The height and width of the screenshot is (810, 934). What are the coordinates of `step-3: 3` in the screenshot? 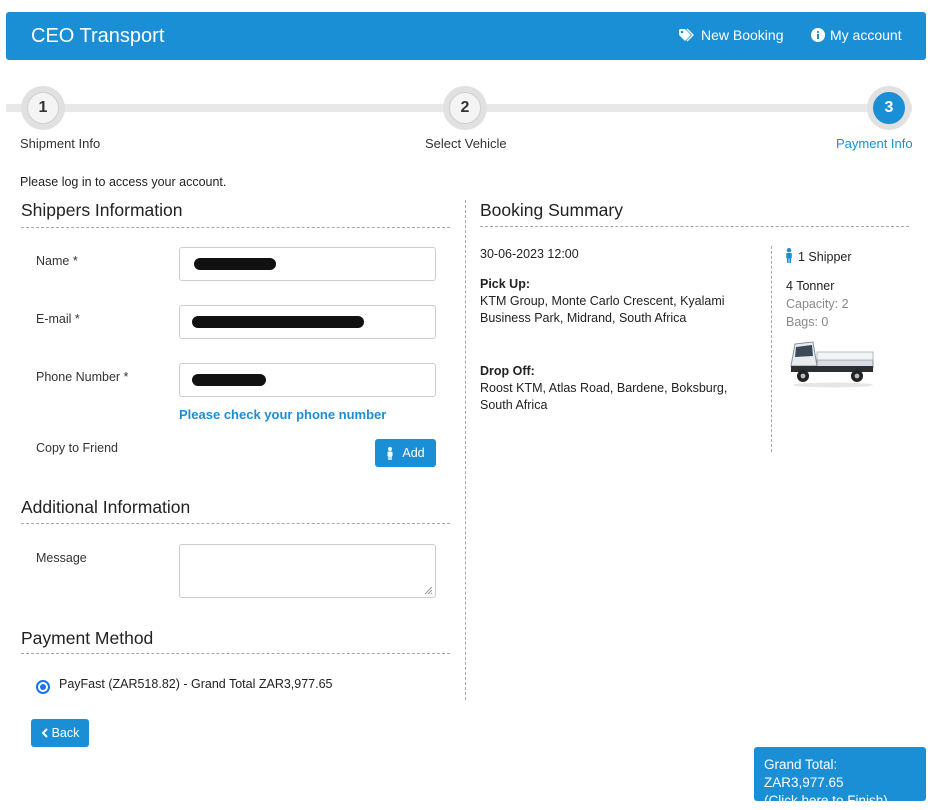 It's located at (889, 108).